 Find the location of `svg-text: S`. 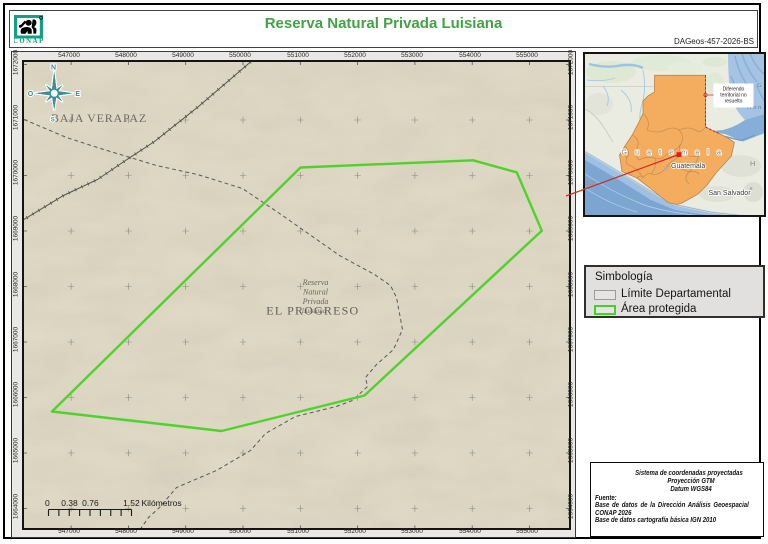

svg-text: S is located at coordinates (52, 120).